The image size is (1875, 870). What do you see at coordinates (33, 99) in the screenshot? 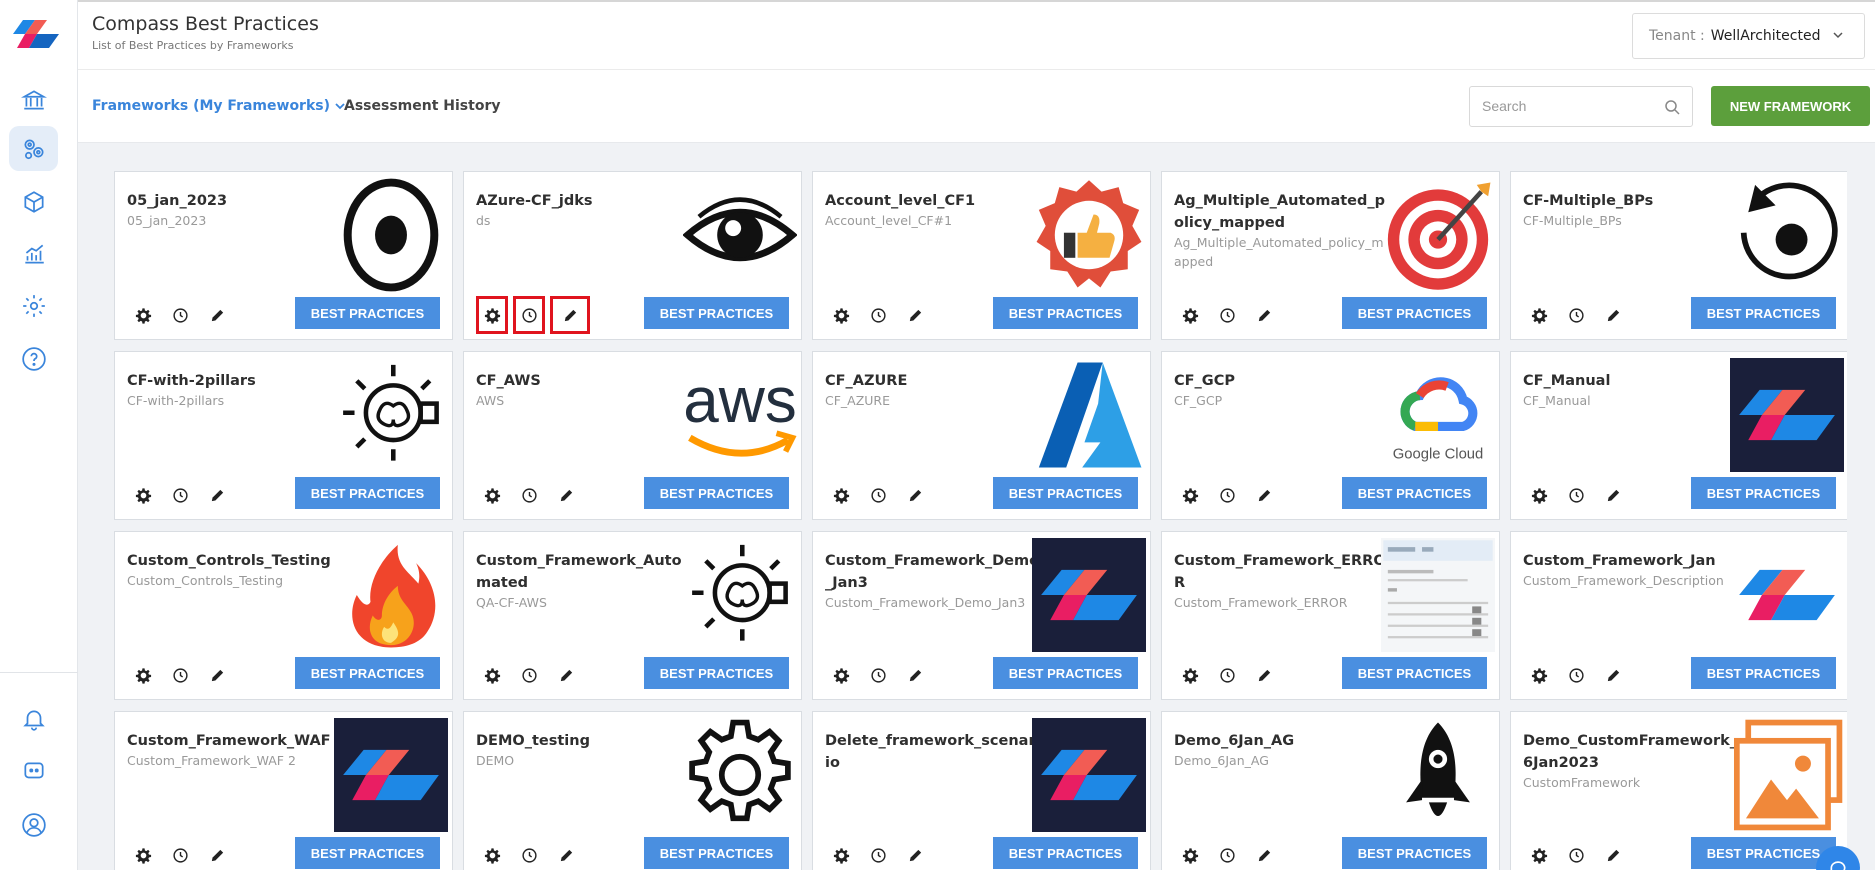
I see `sidebar-item-bank` at bounding box center [33, 99].